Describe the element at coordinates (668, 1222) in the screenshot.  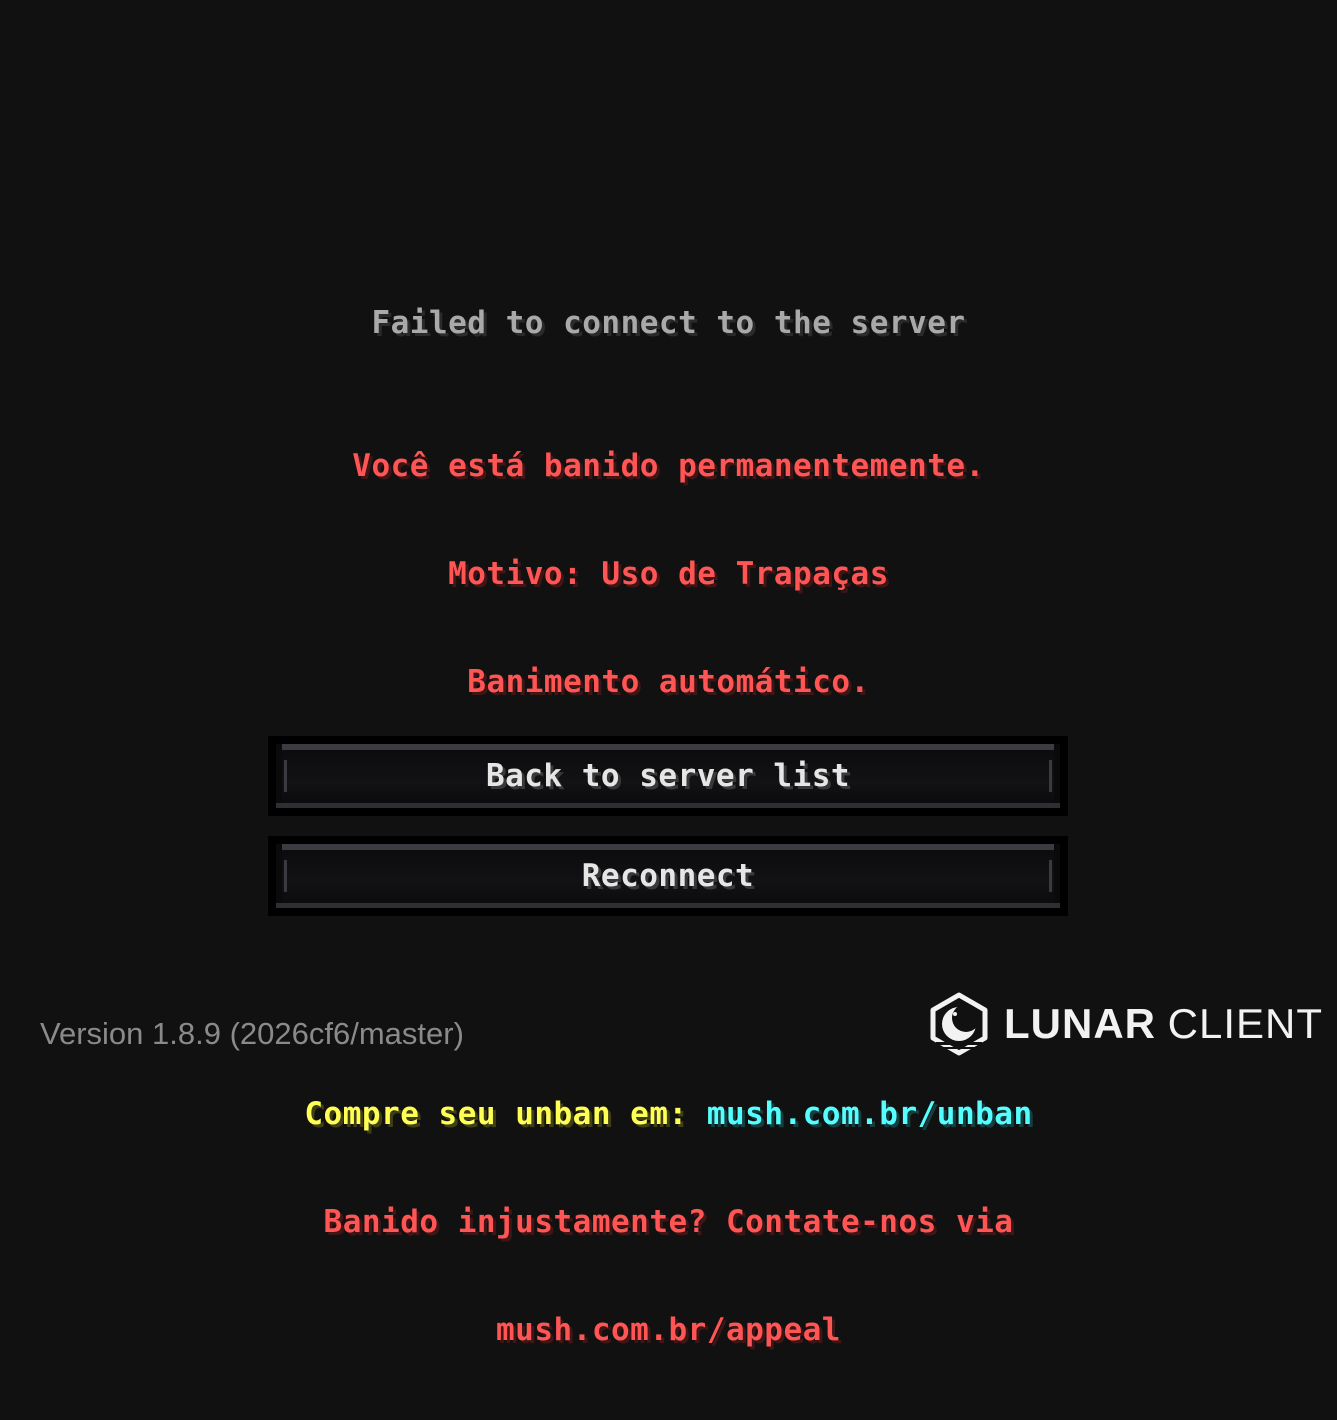
I see `appeal-line: Banido injustamente? Contate-nos via` at that location.